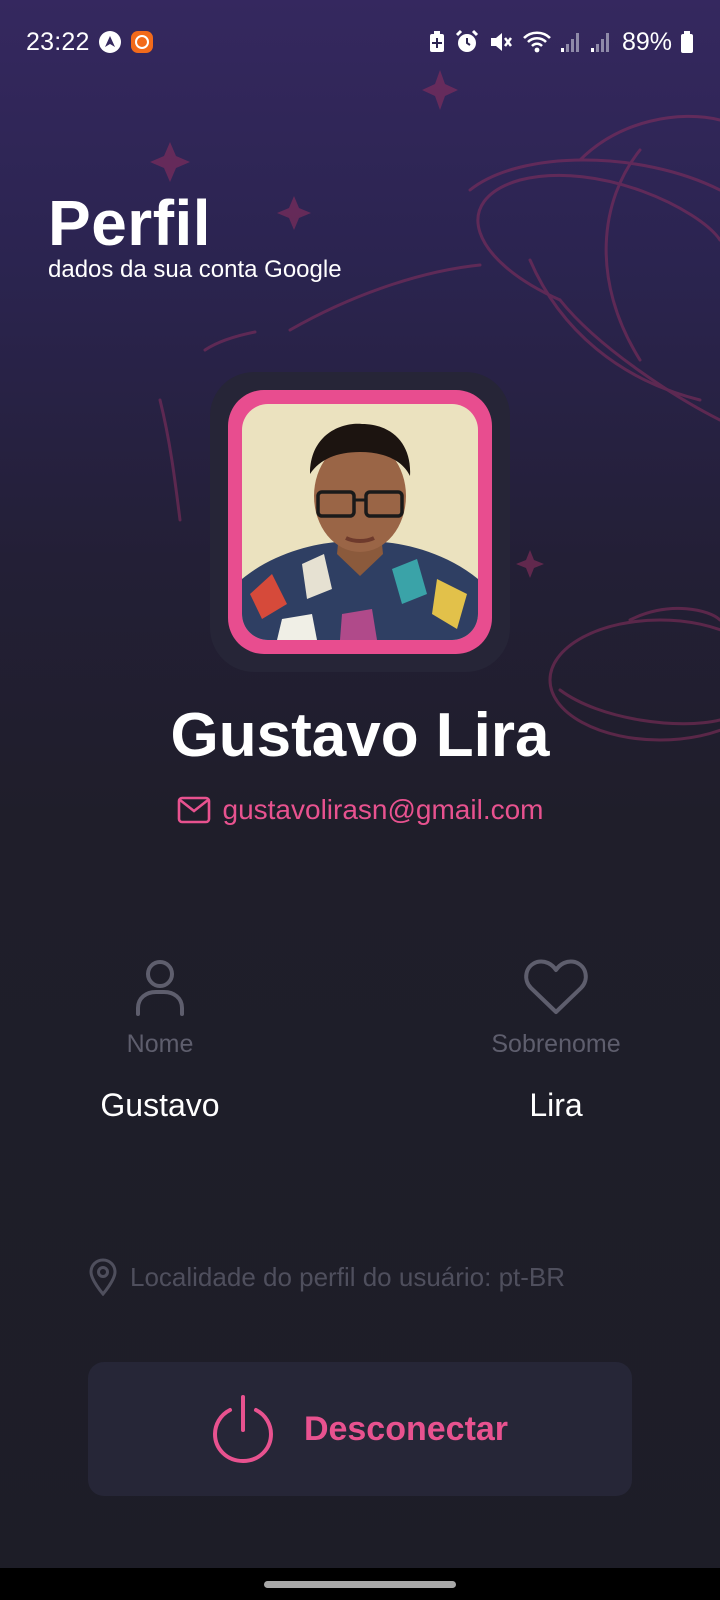 The height and width of the screenshot is (1600, 720). I want to click on location-pin-icon, so click(103, 1277).